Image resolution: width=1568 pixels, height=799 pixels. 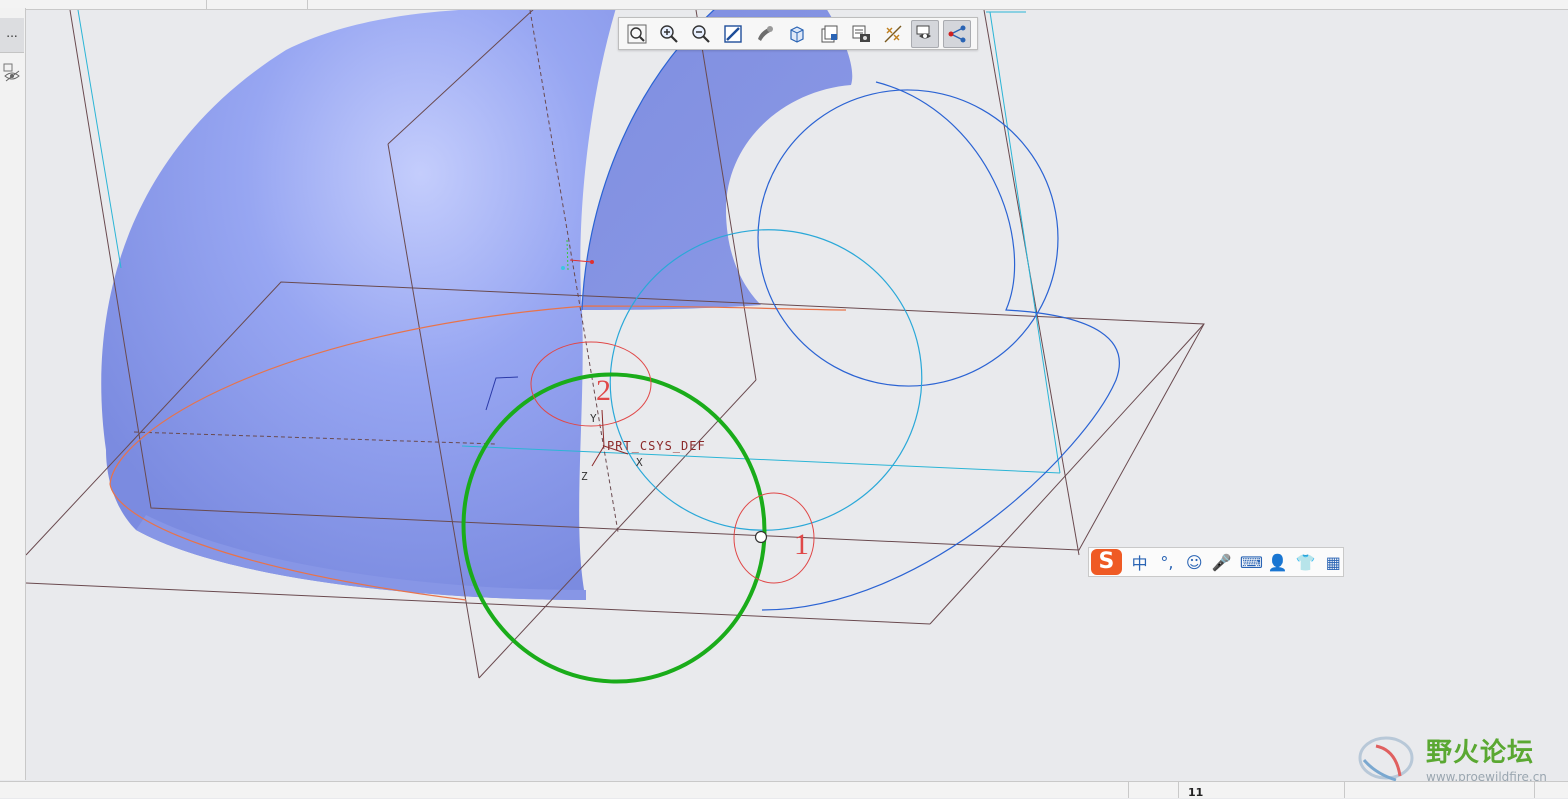 I want to click on repaint-icon, so click(x=733, y=33).